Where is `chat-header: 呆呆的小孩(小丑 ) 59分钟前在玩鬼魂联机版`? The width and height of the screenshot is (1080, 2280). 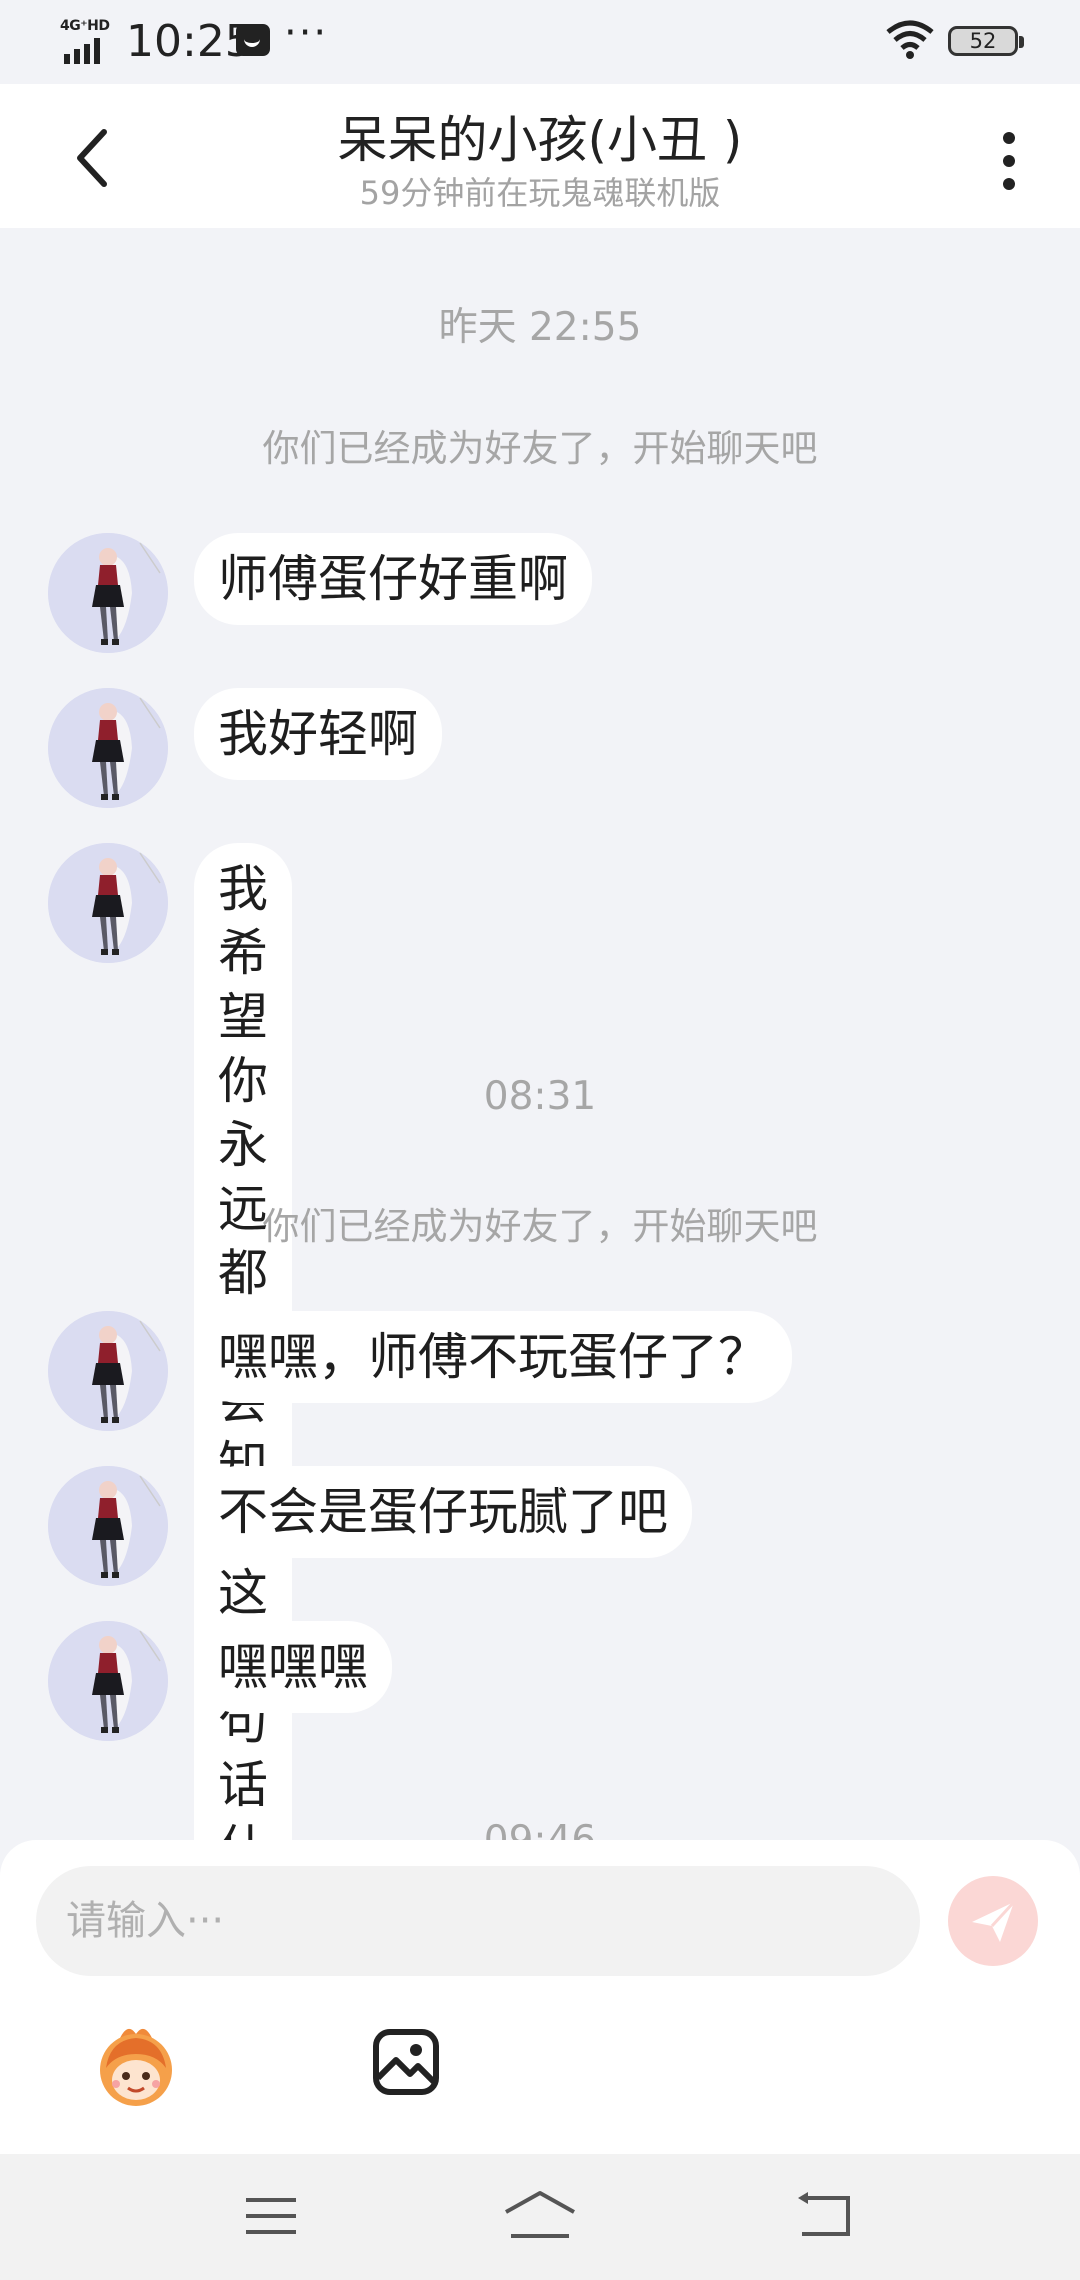 chat-header: 呆呆的小孩(小丑 ) 59分钟前在玩鬼魂联机版 is located at coordinates (540, 156).